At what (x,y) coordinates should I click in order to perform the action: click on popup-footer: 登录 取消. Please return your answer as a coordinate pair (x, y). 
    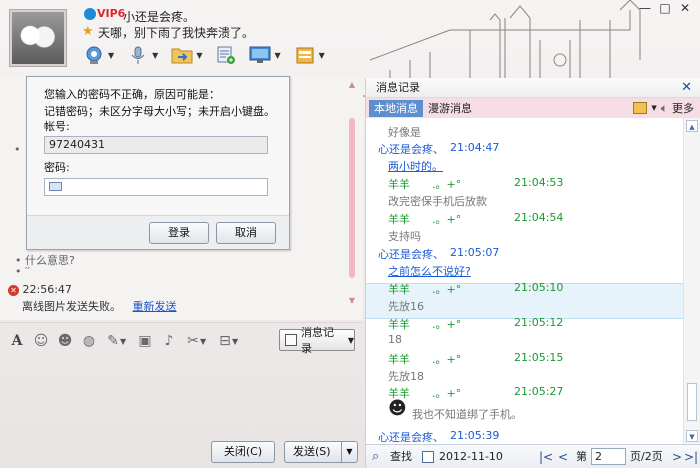
    Looking at the image, I should click on (158, 232).